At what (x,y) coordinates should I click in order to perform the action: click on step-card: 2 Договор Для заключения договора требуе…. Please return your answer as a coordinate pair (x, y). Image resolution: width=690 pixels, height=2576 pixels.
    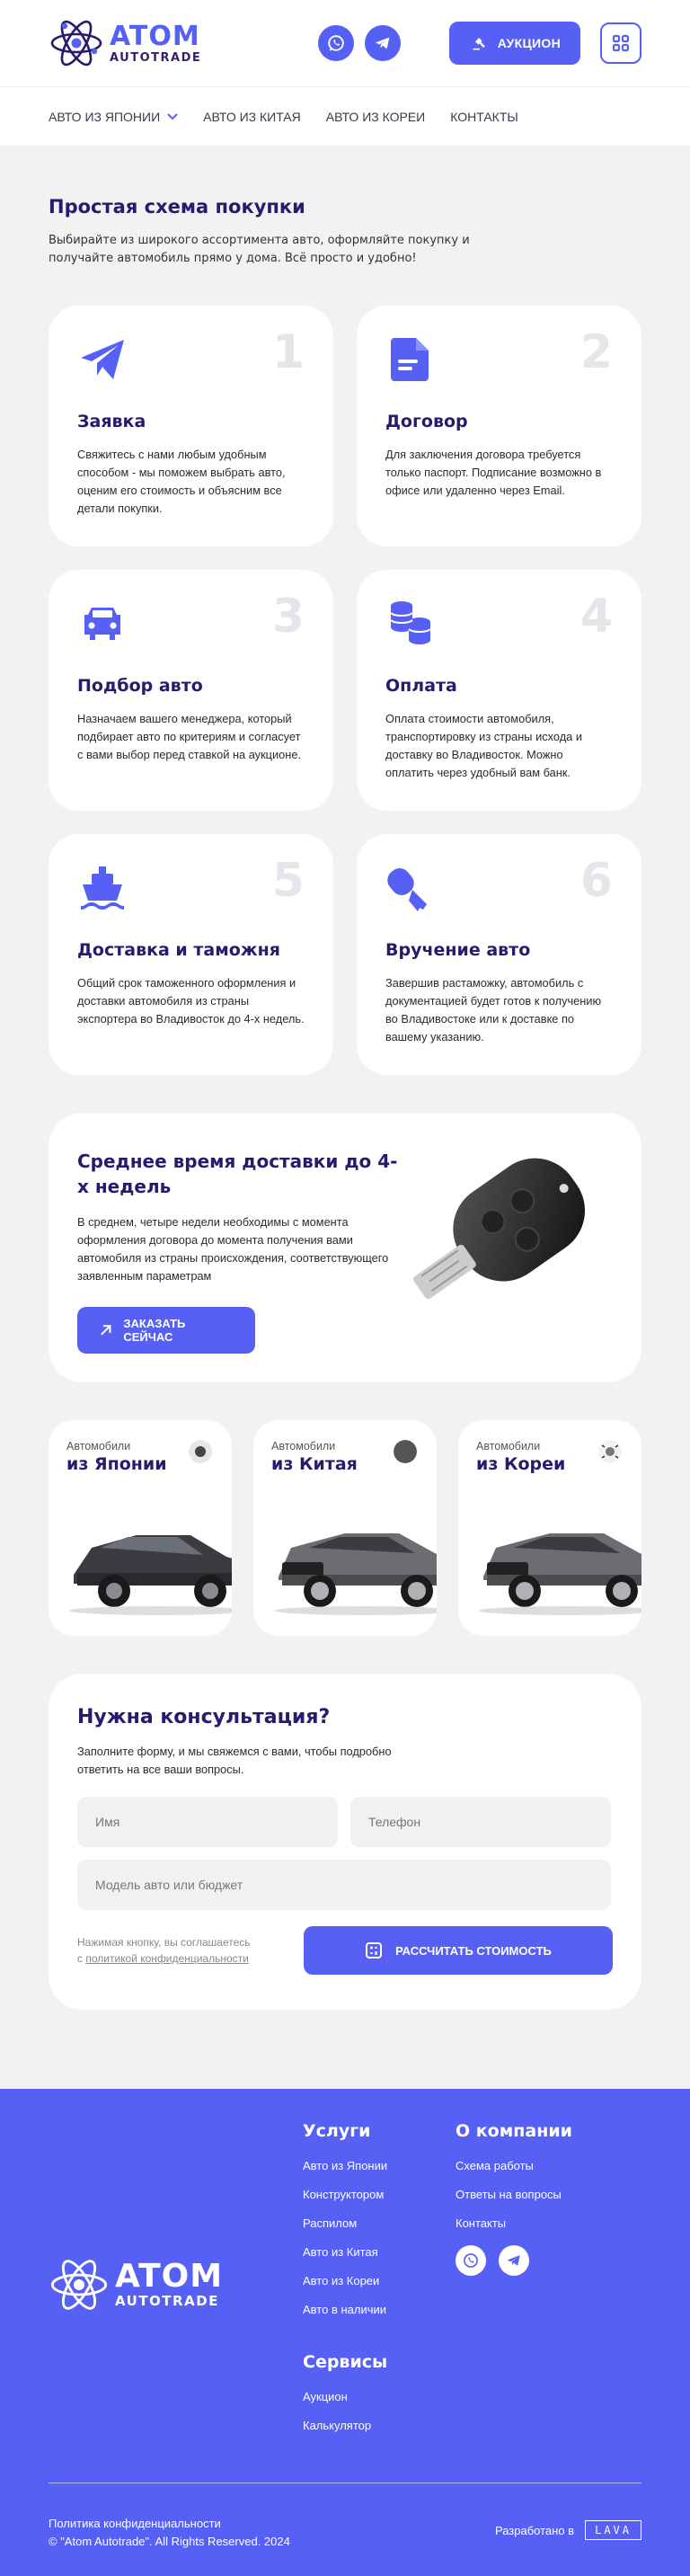
    Looking at the image, I should click on (499, 426).